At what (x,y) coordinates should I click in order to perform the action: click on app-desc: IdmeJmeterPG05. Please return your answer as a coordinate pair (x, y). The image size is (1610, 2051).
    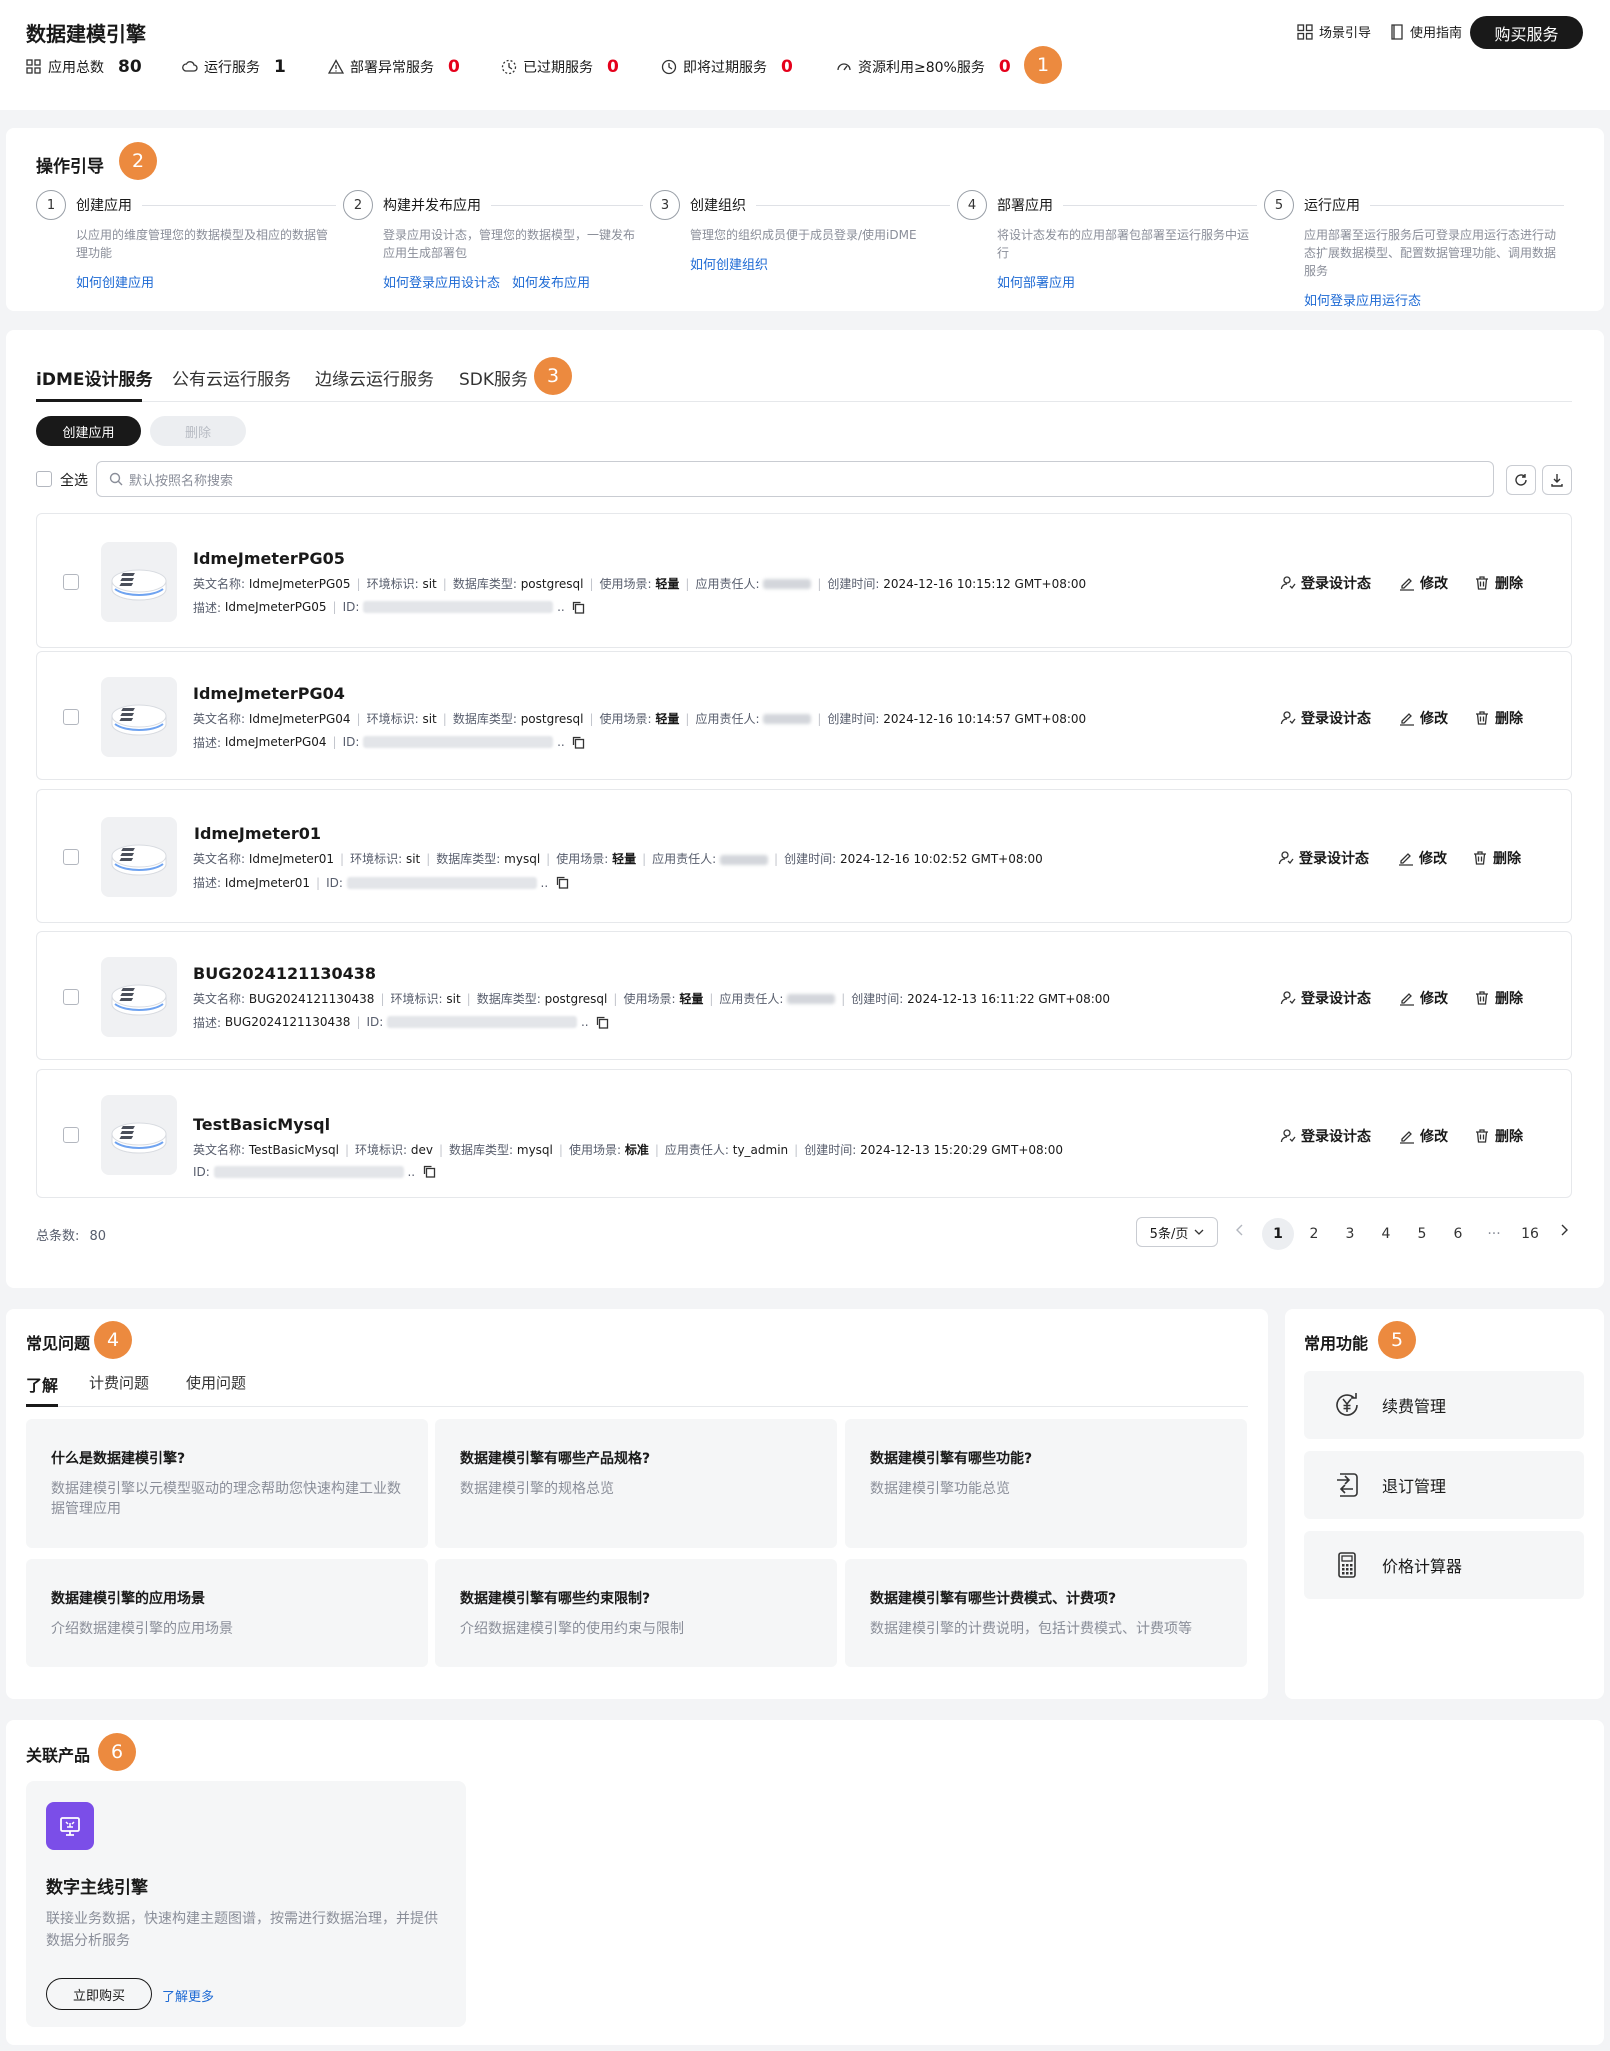
    Looking at the image, I should click on (275, 607).